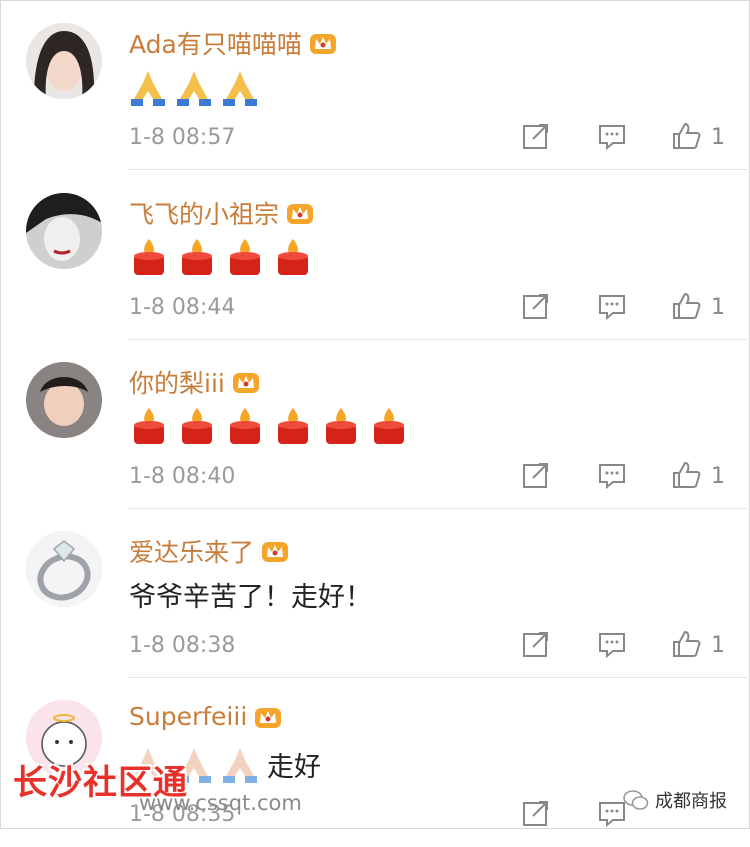 The image size is (750, 847). I want to click on username: 爱达乐来了, so click(209, 551).